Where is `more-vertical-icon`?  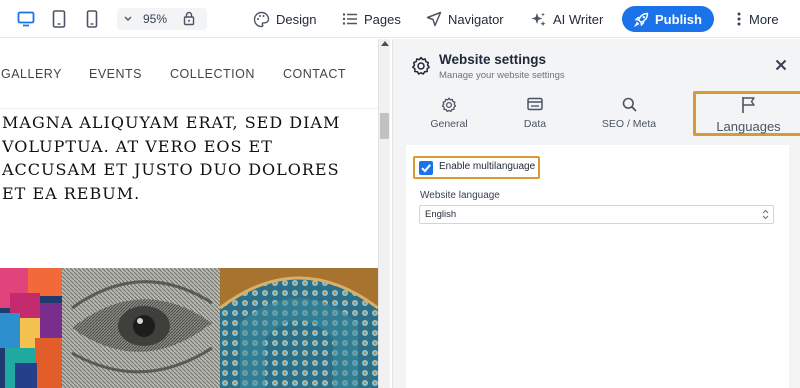
more-vertical-icon is located at coordinates (739, 19).